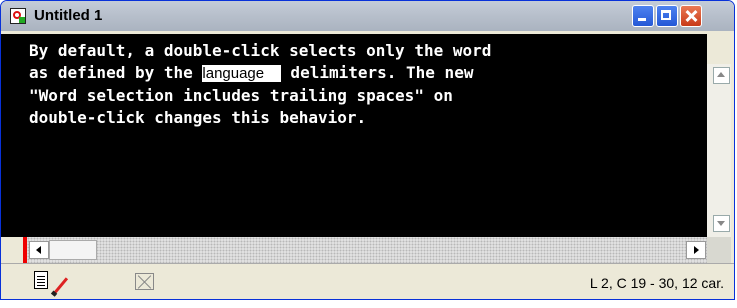 The image size is (737, 308). I want to click on scroll-corner, so click(719, 250).